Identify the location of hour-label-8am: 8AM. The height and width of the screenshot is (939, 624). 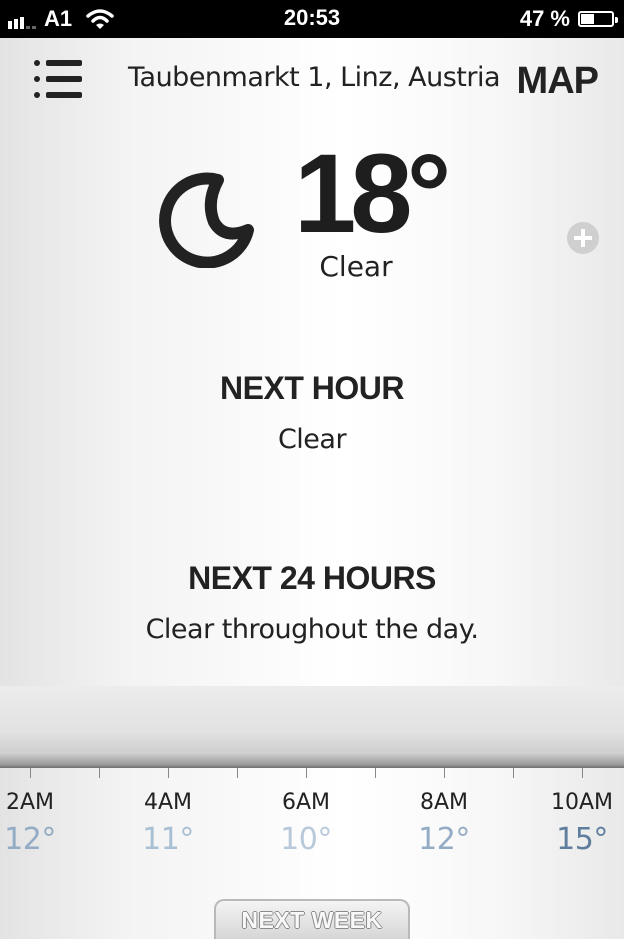
(444, 802).